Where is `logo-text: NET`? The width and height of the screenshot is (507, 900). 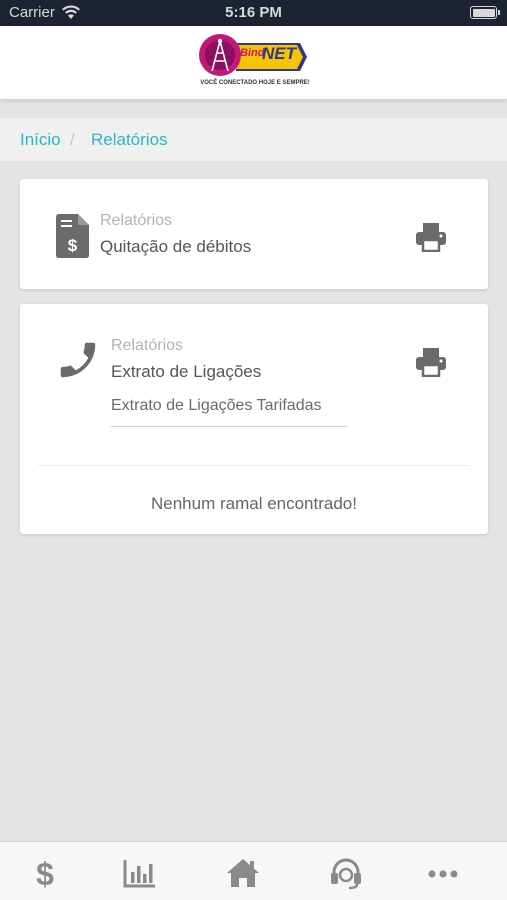 logo-text: NET is located at coordinates (279, 53).